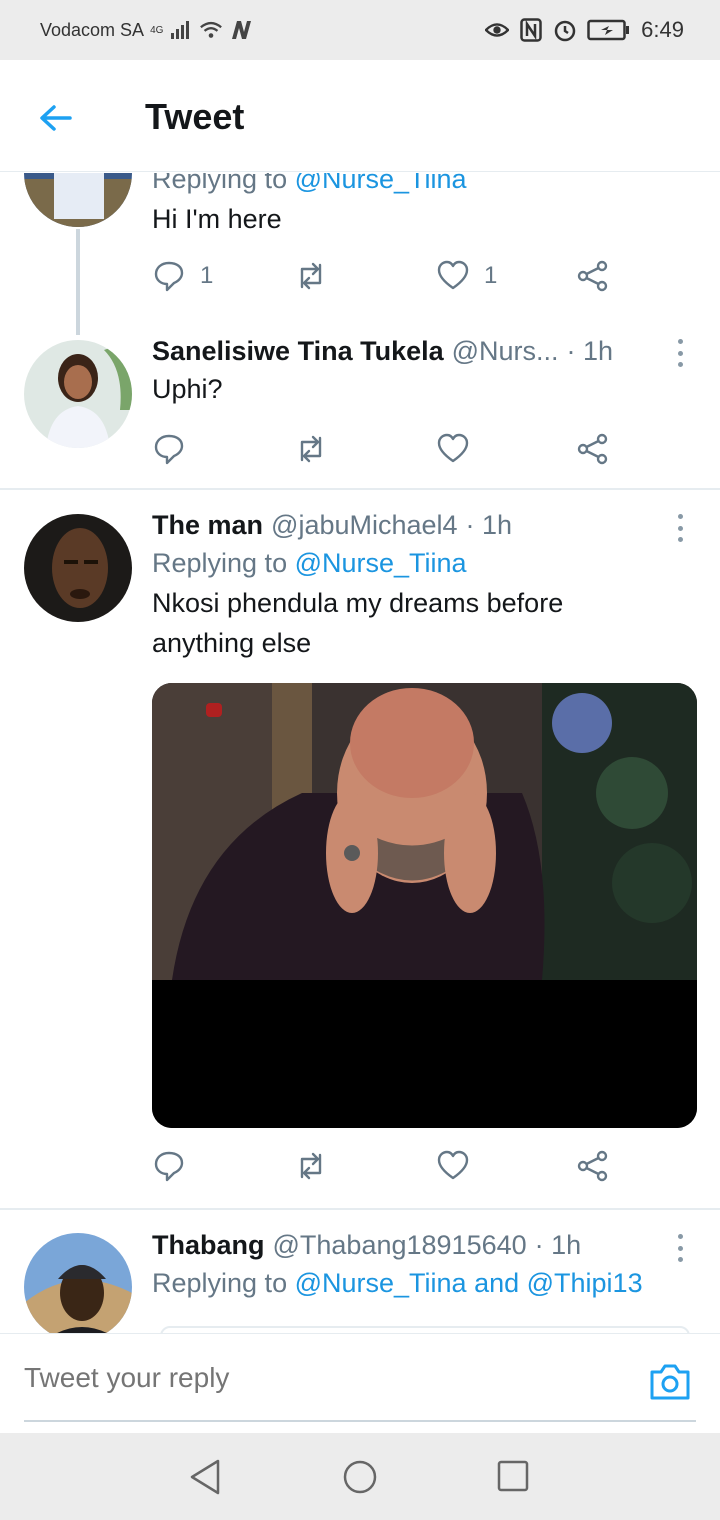  I want to click on battery-icon, so click(609, 30).